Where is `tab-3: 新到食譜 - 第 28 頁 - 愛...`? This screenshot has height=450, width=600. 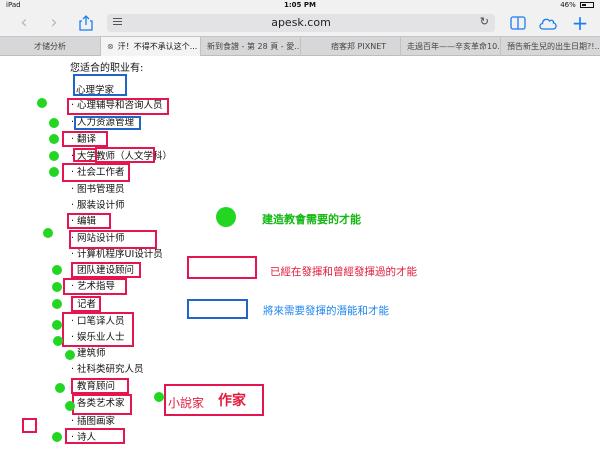
tab-3: 新到食譜 - 第 28 頁 - 愛... is located at coordinates (250, 46).